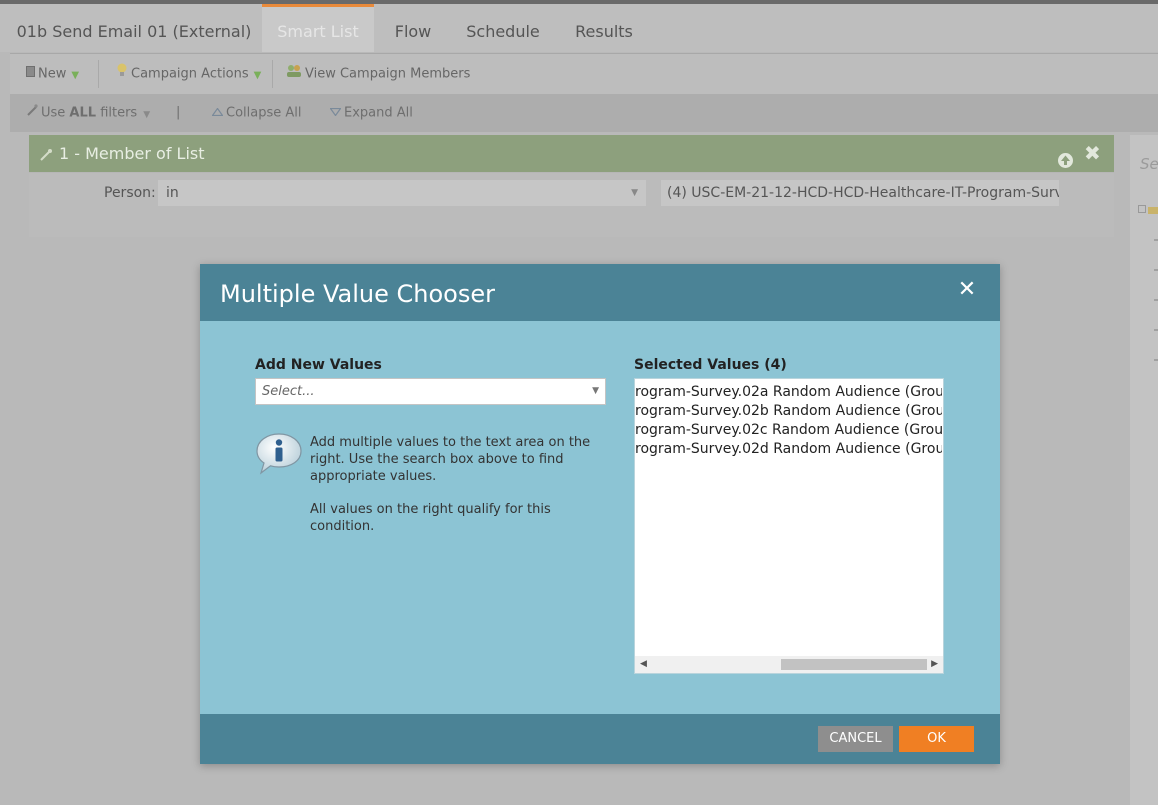 The width and height of the screenshot is (1158, 805). I want to click on use-prefix: Use, so click(55, 113).